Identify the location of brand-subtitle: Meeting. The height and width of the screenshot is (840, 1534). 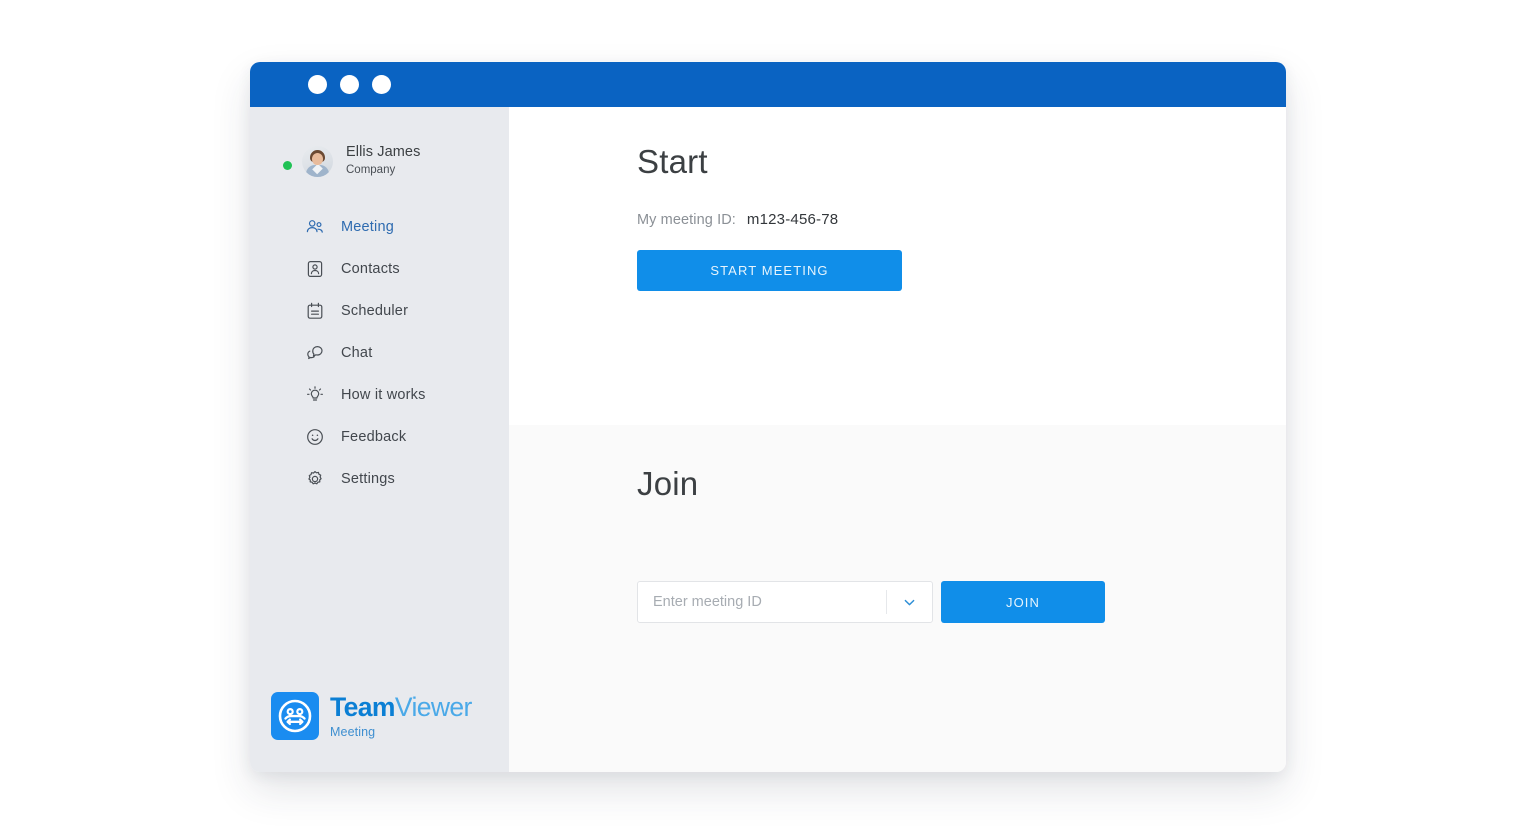
(353, 731).